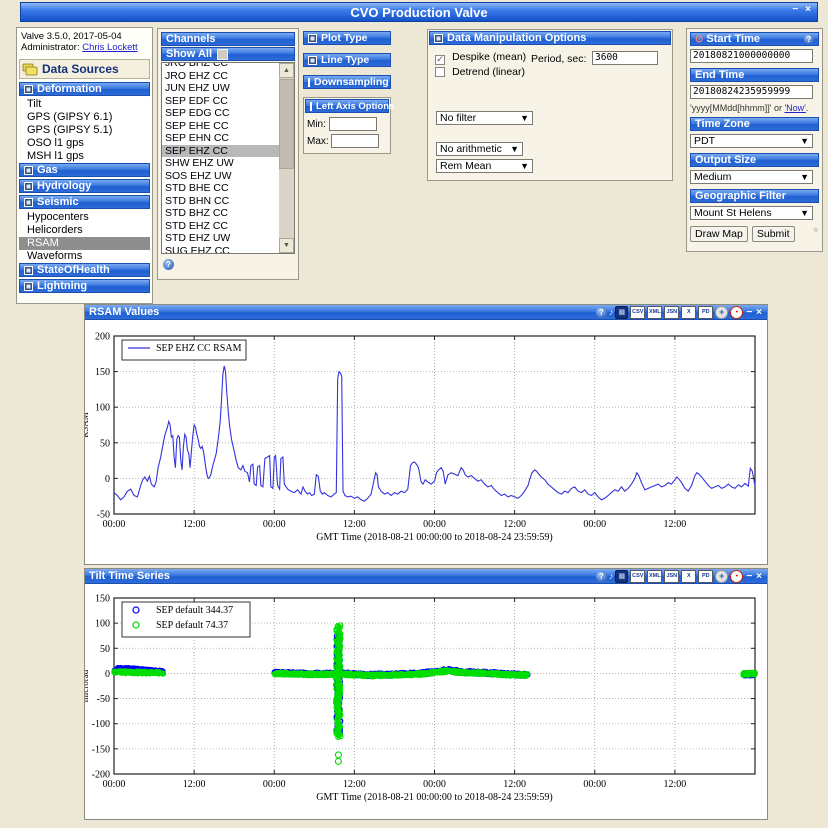 The width and height of the screenshot is (828, 828). Describe the element at coordinates (84, 202) in the screenshot. I see `sidebar-section-seismic: Seismic` at that location.